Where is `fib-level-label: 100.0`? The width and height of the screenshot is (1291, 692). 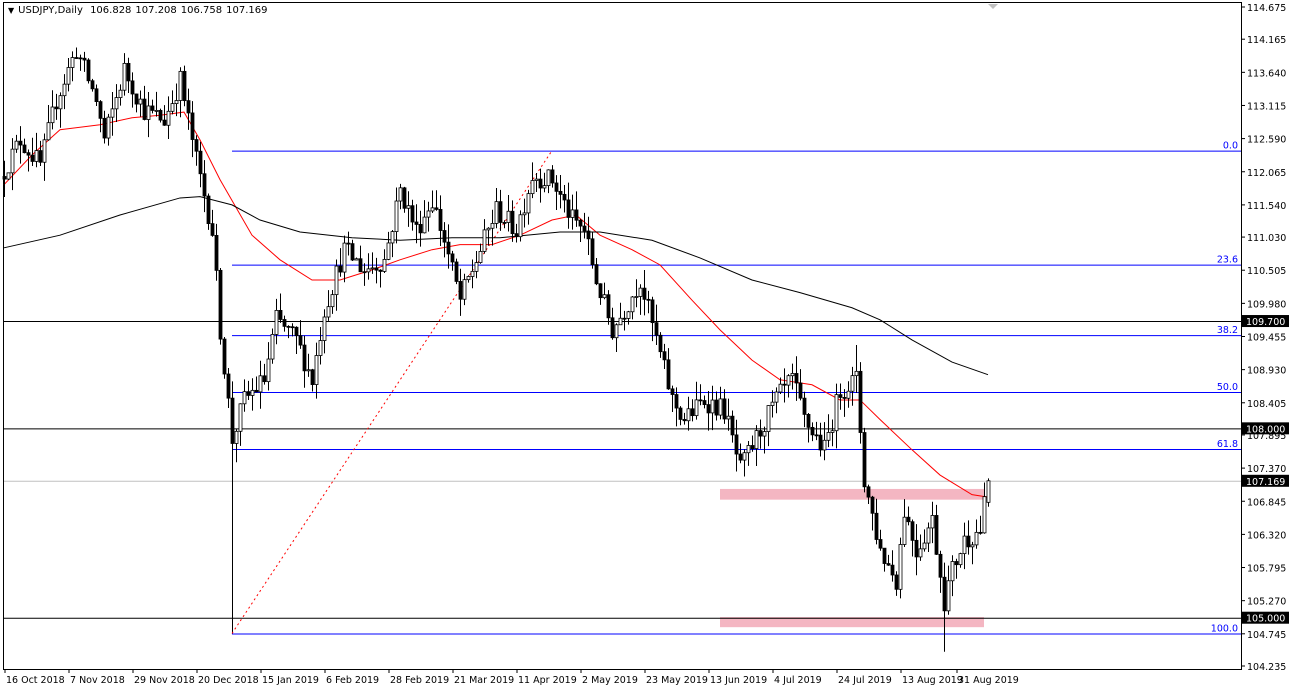
fib-level-label: 100.0 is located at coordinates (1224, 628).